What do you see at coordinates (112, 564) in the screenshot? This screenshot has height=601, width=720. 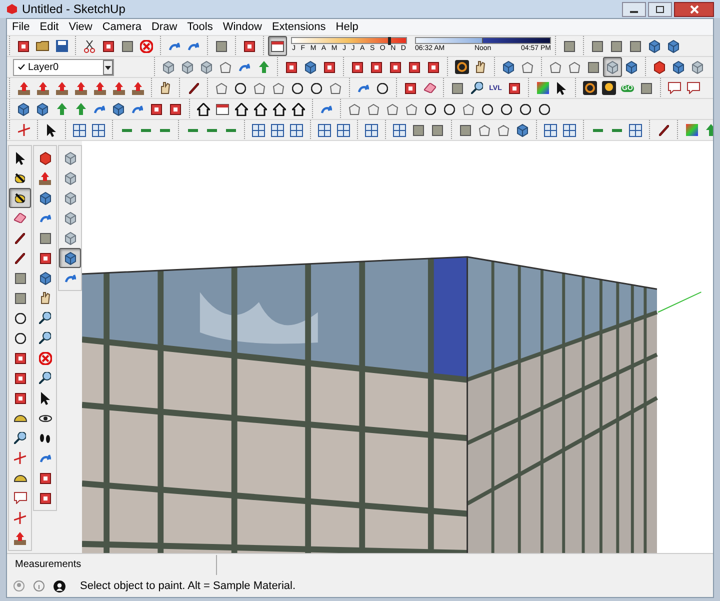 I see `measurements-box: Measurements` at bounding box center [112, 564].